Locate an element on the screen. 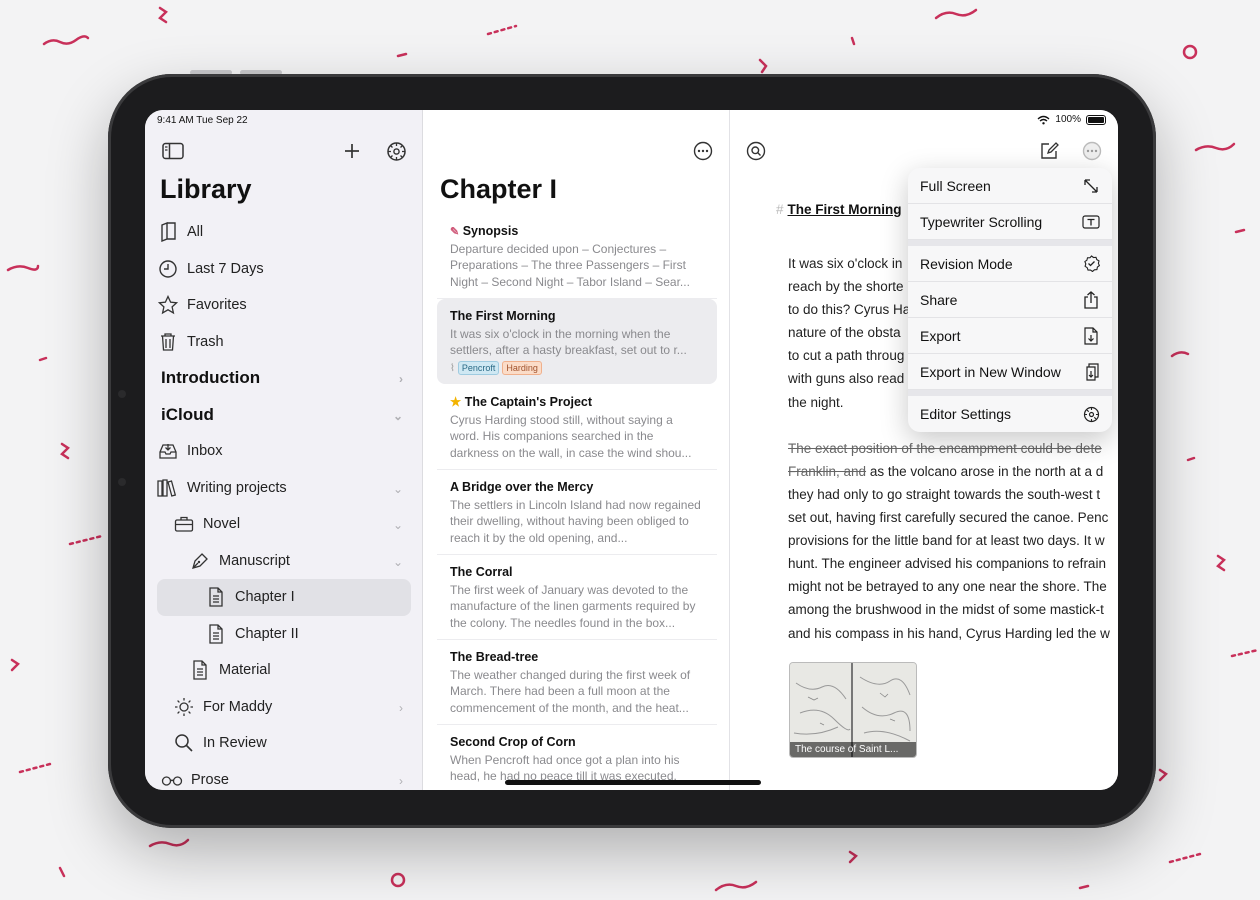 The height and width of the screenshot is (900, 1260). pen-icon is located at coordinates (200, 561).